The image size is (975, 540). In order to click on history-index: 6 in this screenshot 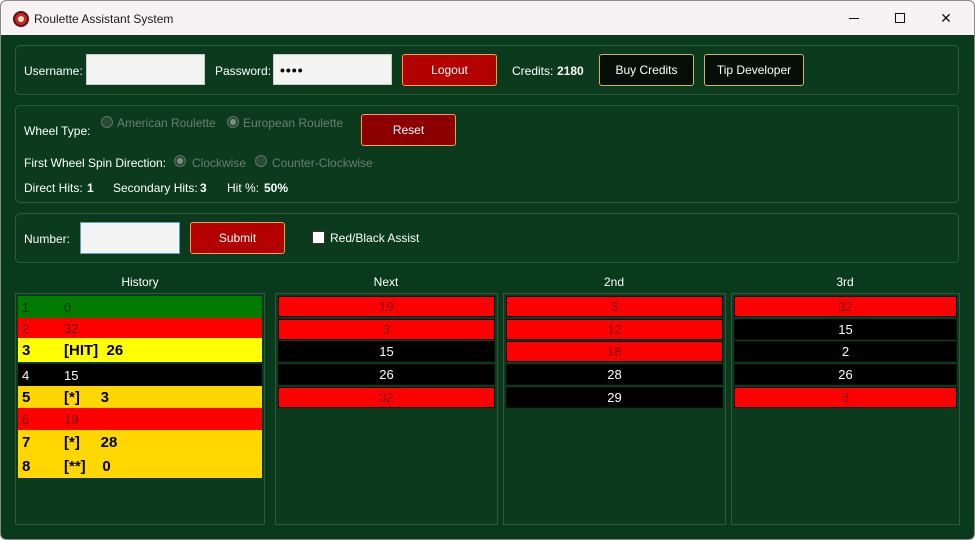, I will do `click(26, 419)`.